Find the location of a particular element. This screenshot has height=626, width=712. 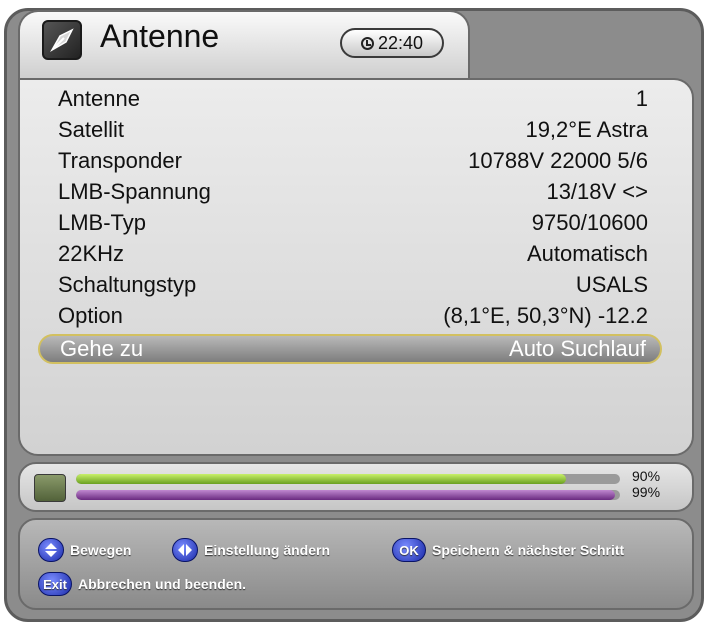

setting-row-antenne: Antenne 1 is located at coordinates (350, 99).